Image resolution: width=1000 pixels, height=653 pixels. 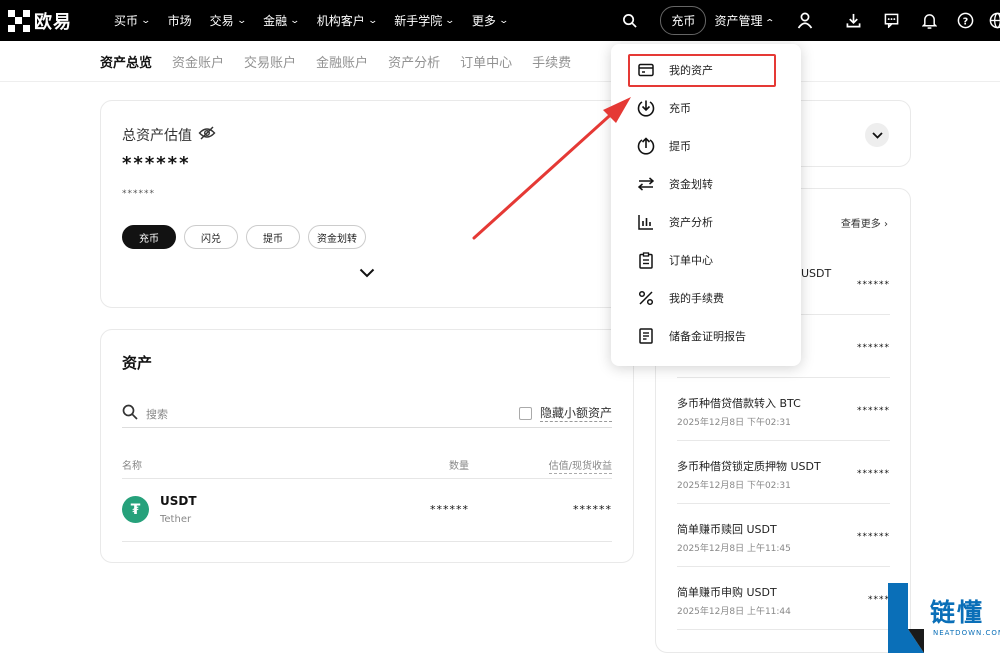 What do you see at coordinates (770, 20) in the screenshot?
I see `chevron-up-icon: ⌄` at bounding box center [770, 20].